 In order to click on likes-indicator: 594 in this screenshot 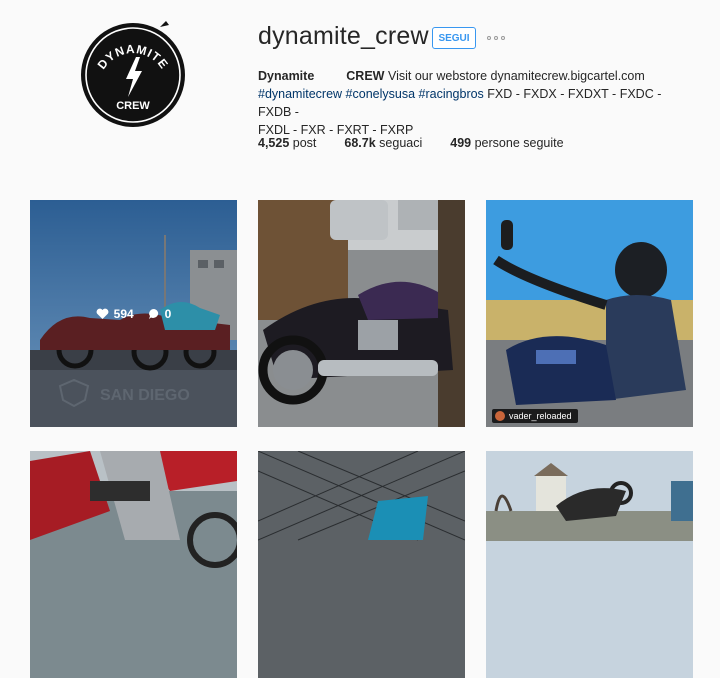, I will do `click(115, 314)`.